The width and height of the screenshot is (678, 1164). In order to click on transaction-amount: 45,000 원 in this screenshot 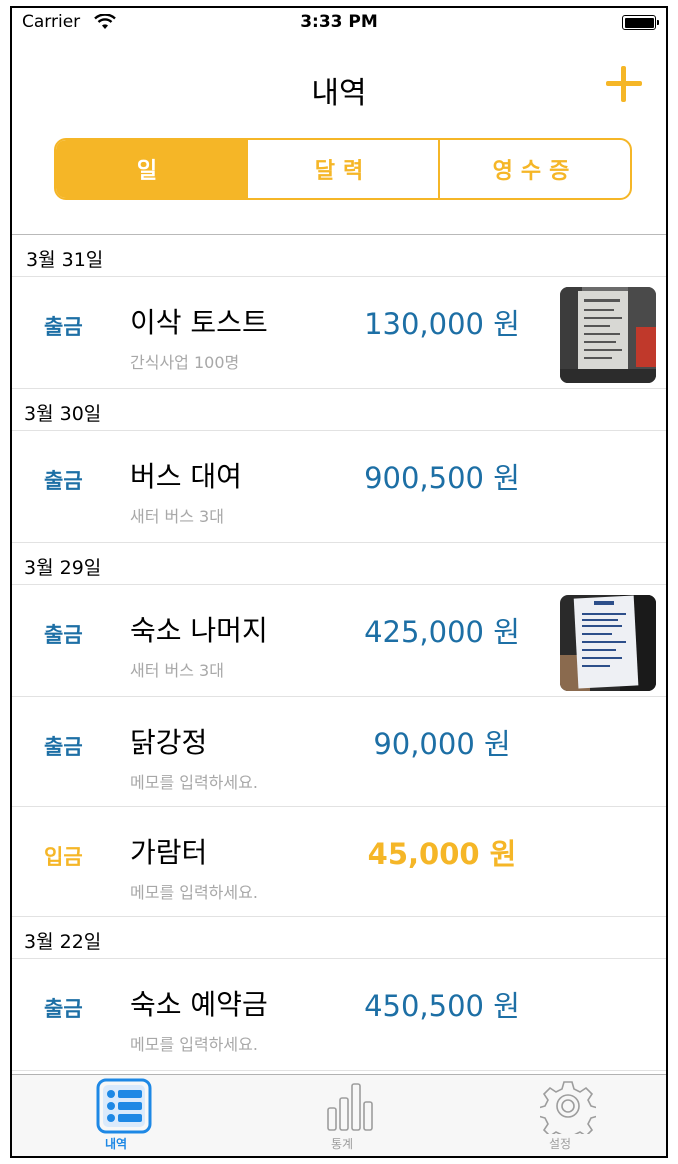, I will do `click(442, 854)`.